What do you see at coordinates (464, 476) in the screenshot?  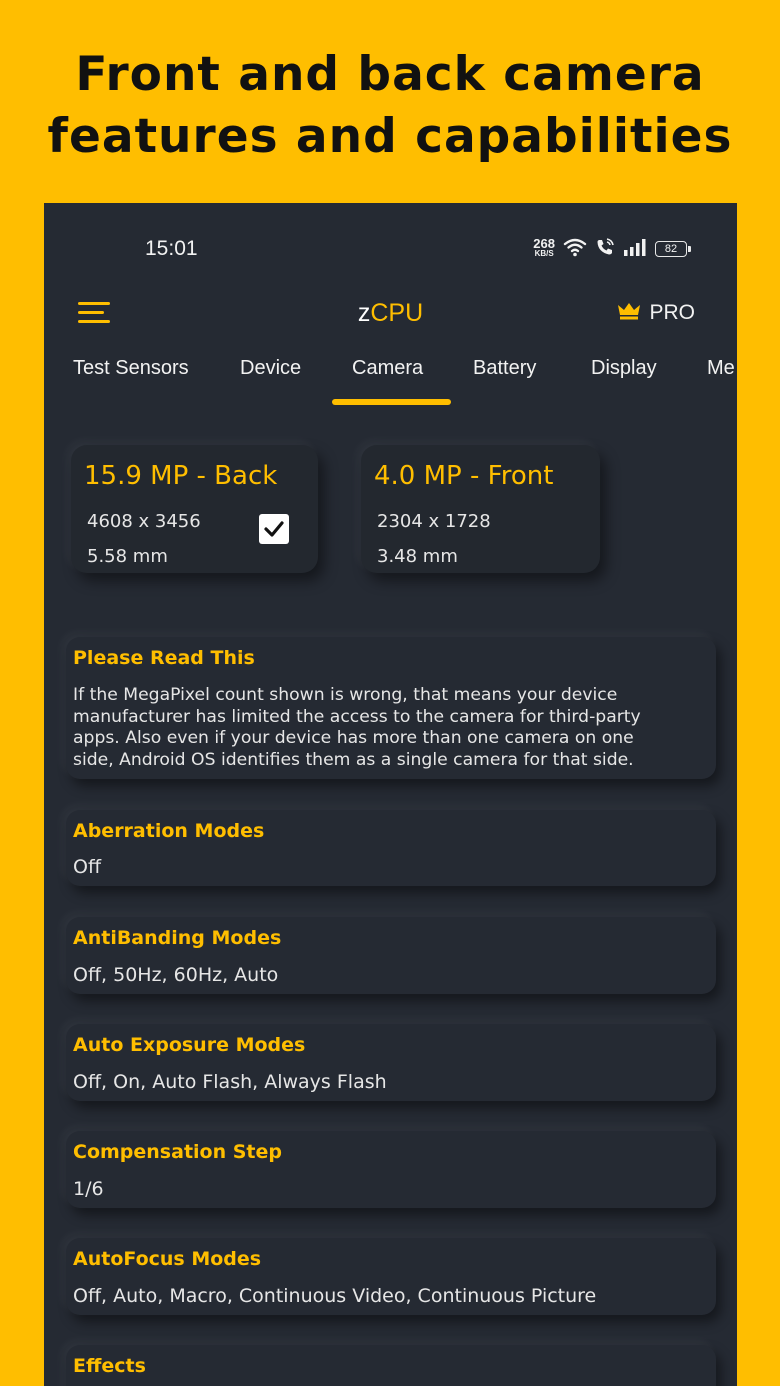 I see `camera-title: 4.0 MP - Front` at bounding box center [464, 476].